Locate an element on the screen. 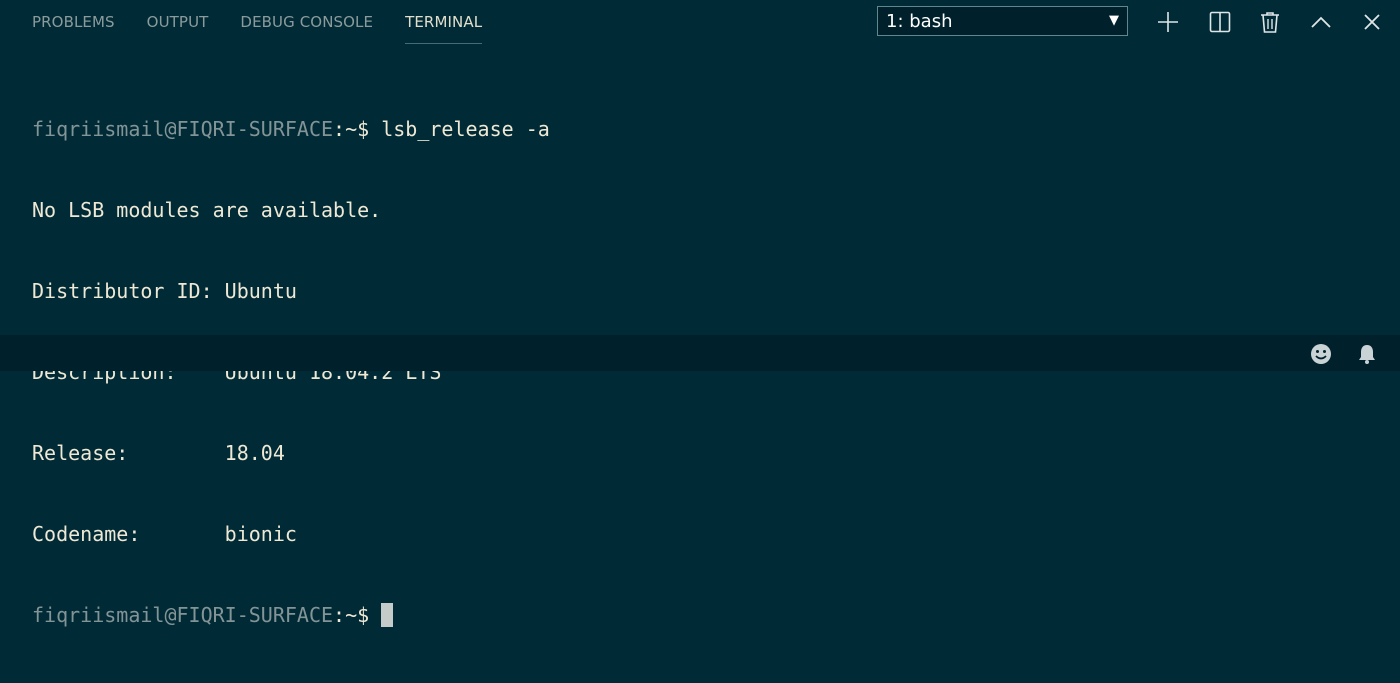 Image resolution: width=1400 pixels, height=683 pixels. smiley-icon is located at coordinates (1321, 354).